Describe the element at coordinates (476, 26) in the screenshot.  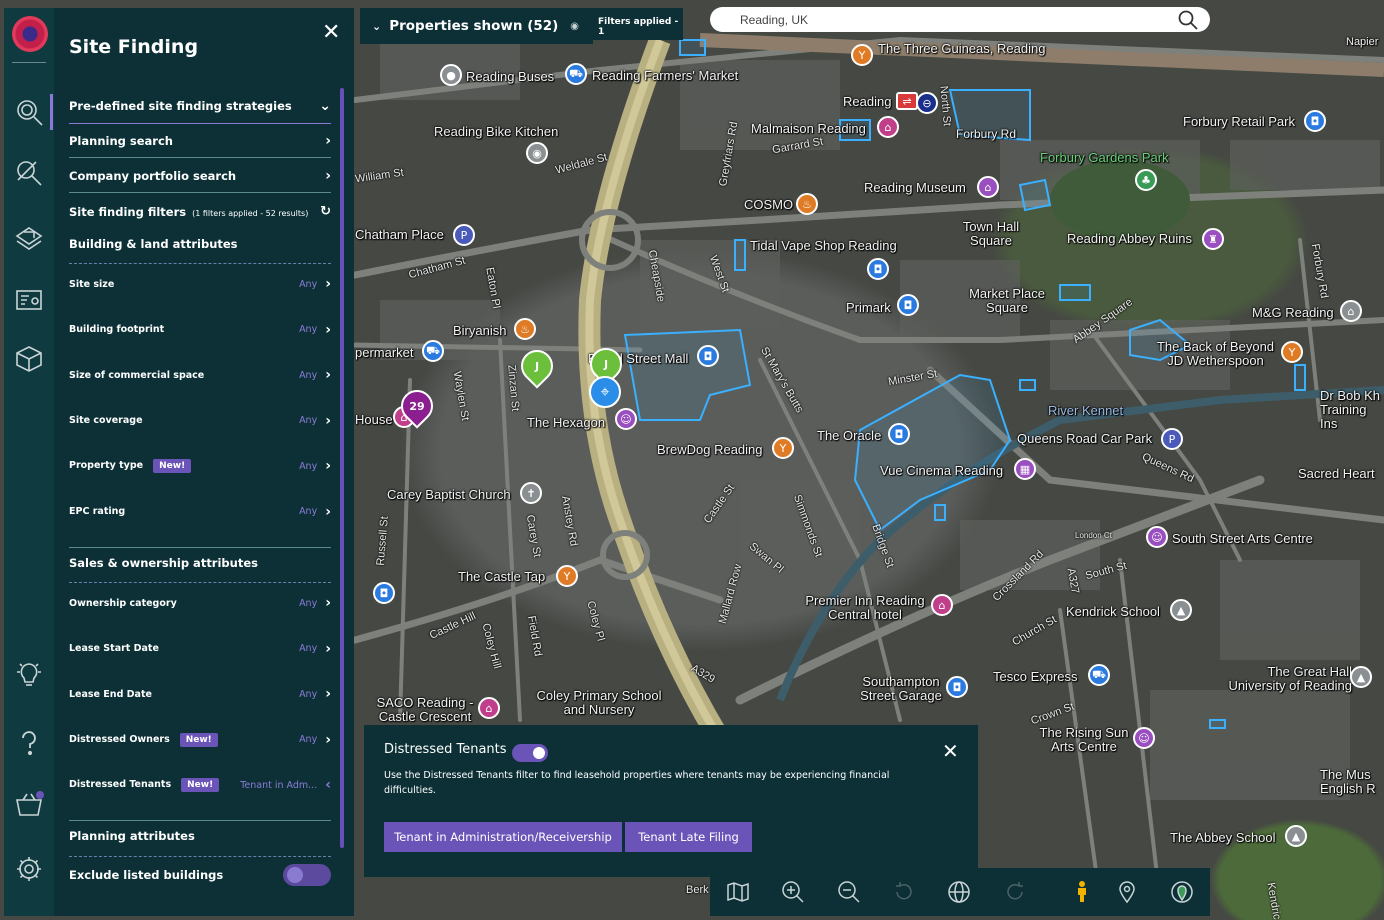
I see `properties-shown-bar: ⌄ Properties shown (52) ◉` at that location.